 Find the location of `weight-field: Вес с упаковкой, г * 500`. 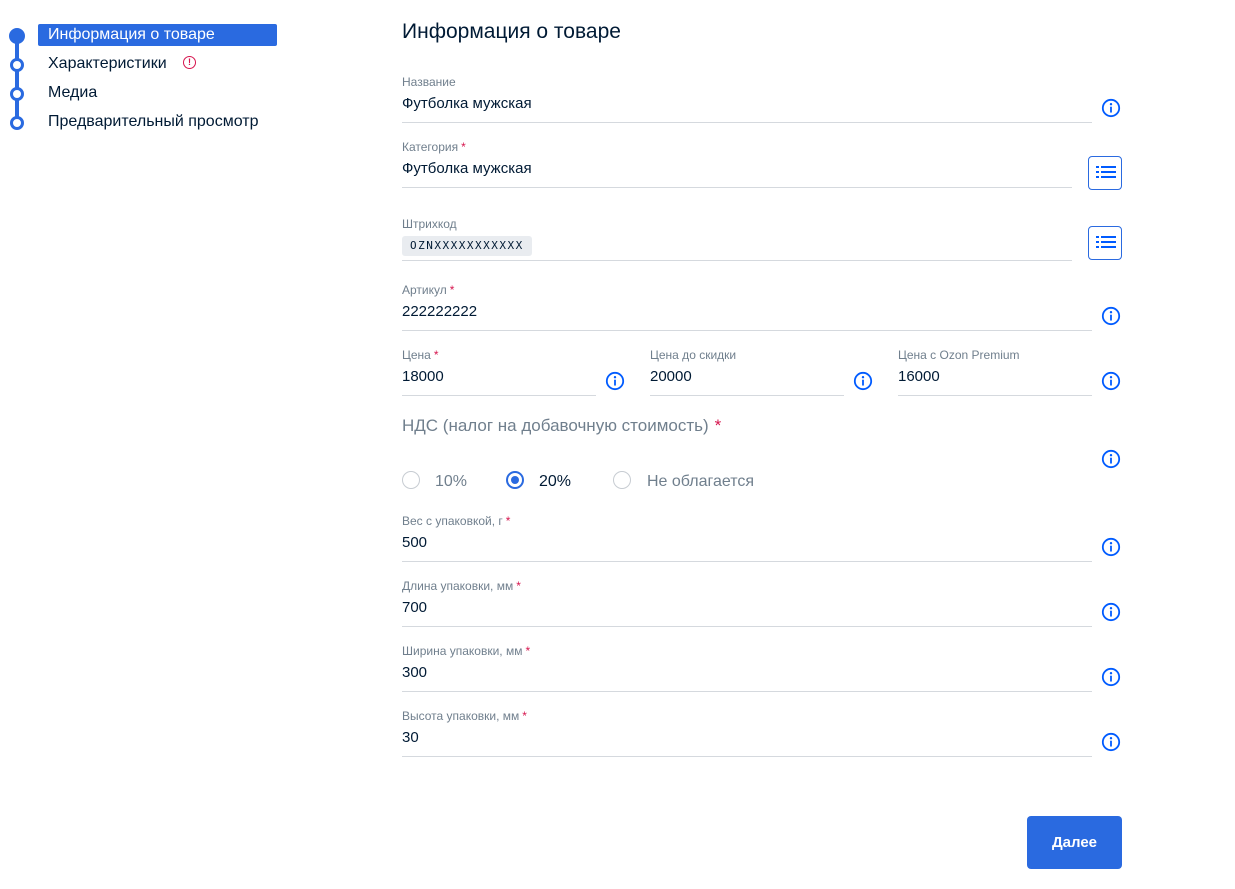

weight-field: Вес с упаковкой, г * 500 is located at coordinates (747, 537).